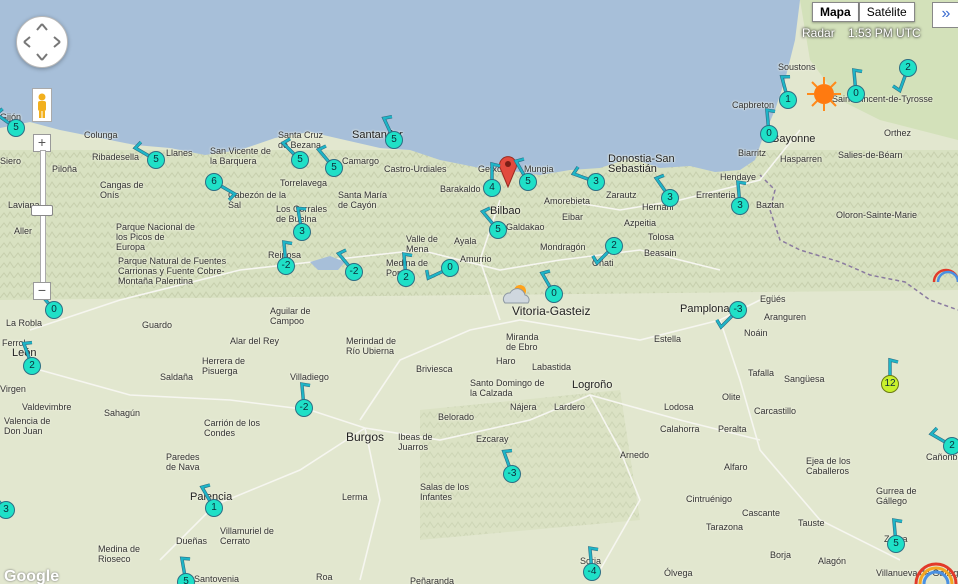  Describe the element at coordinates (898, 133) in the screenshot. I see `place-label: Orthez` at that location.